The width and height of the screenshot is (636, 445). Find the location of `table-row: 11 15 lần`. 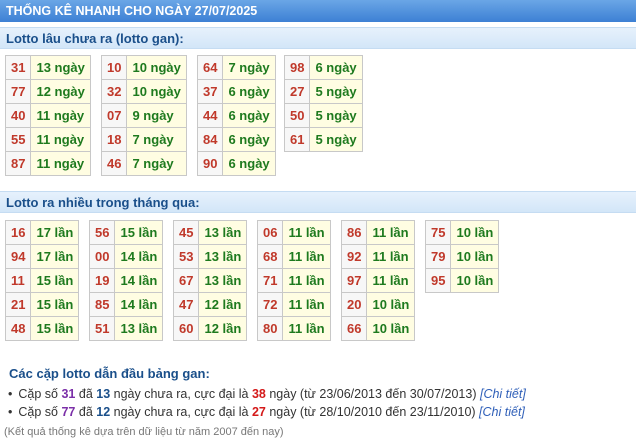

table-row: 11 15 lần is located at coordinates (42, 280).